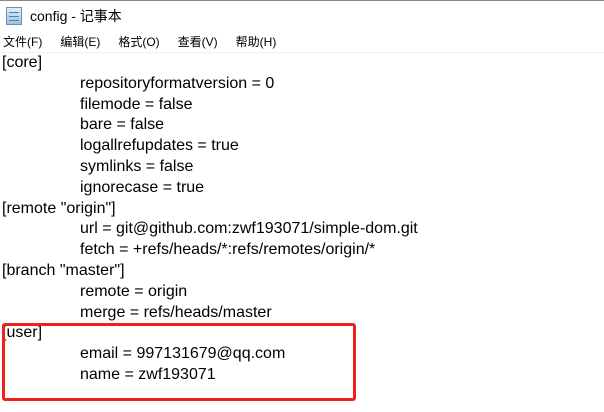 Image resolution: width=604 pixels, height=412 pixels. What do you see at coordinates (198, 41) in the screenshot?
I see `menu-view: 查看(V)` at bounding box center [198, 41].